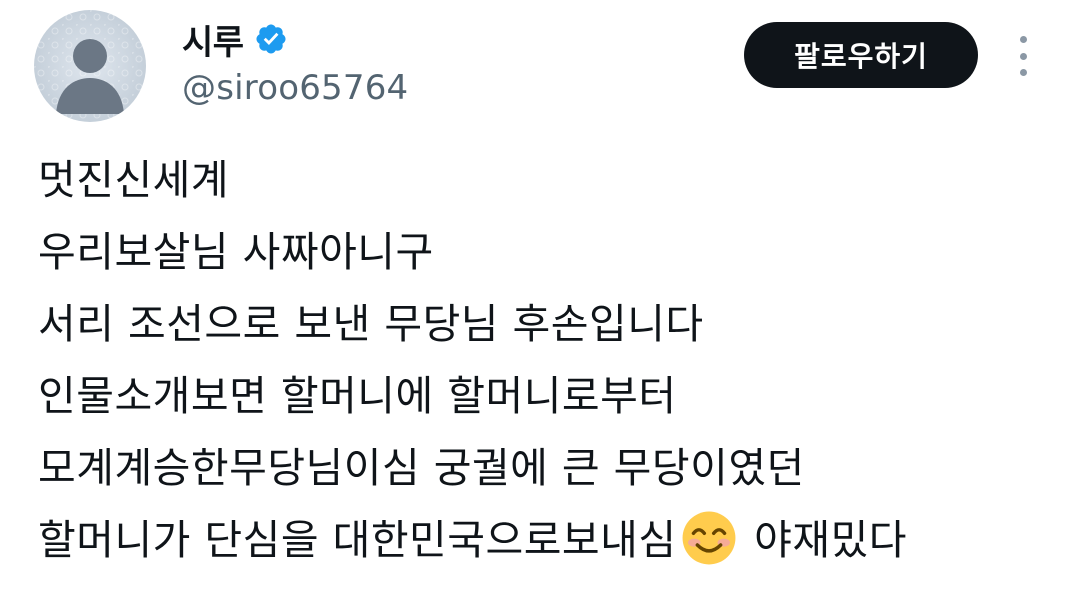  I want to click on verified-badge-icon, so click(271, 39).